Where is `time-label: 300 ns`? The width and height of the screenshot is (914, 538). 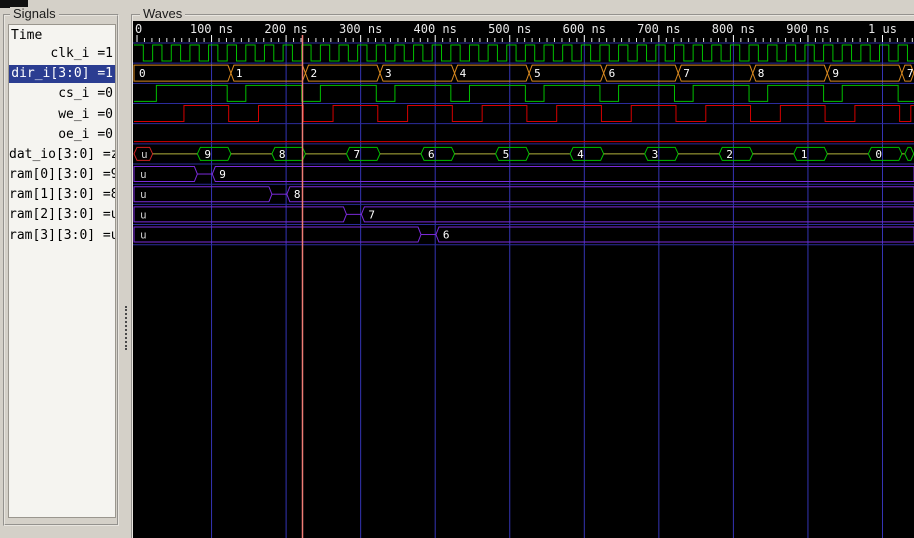
time-label: 300 ns is located at coordinates (360, 29).